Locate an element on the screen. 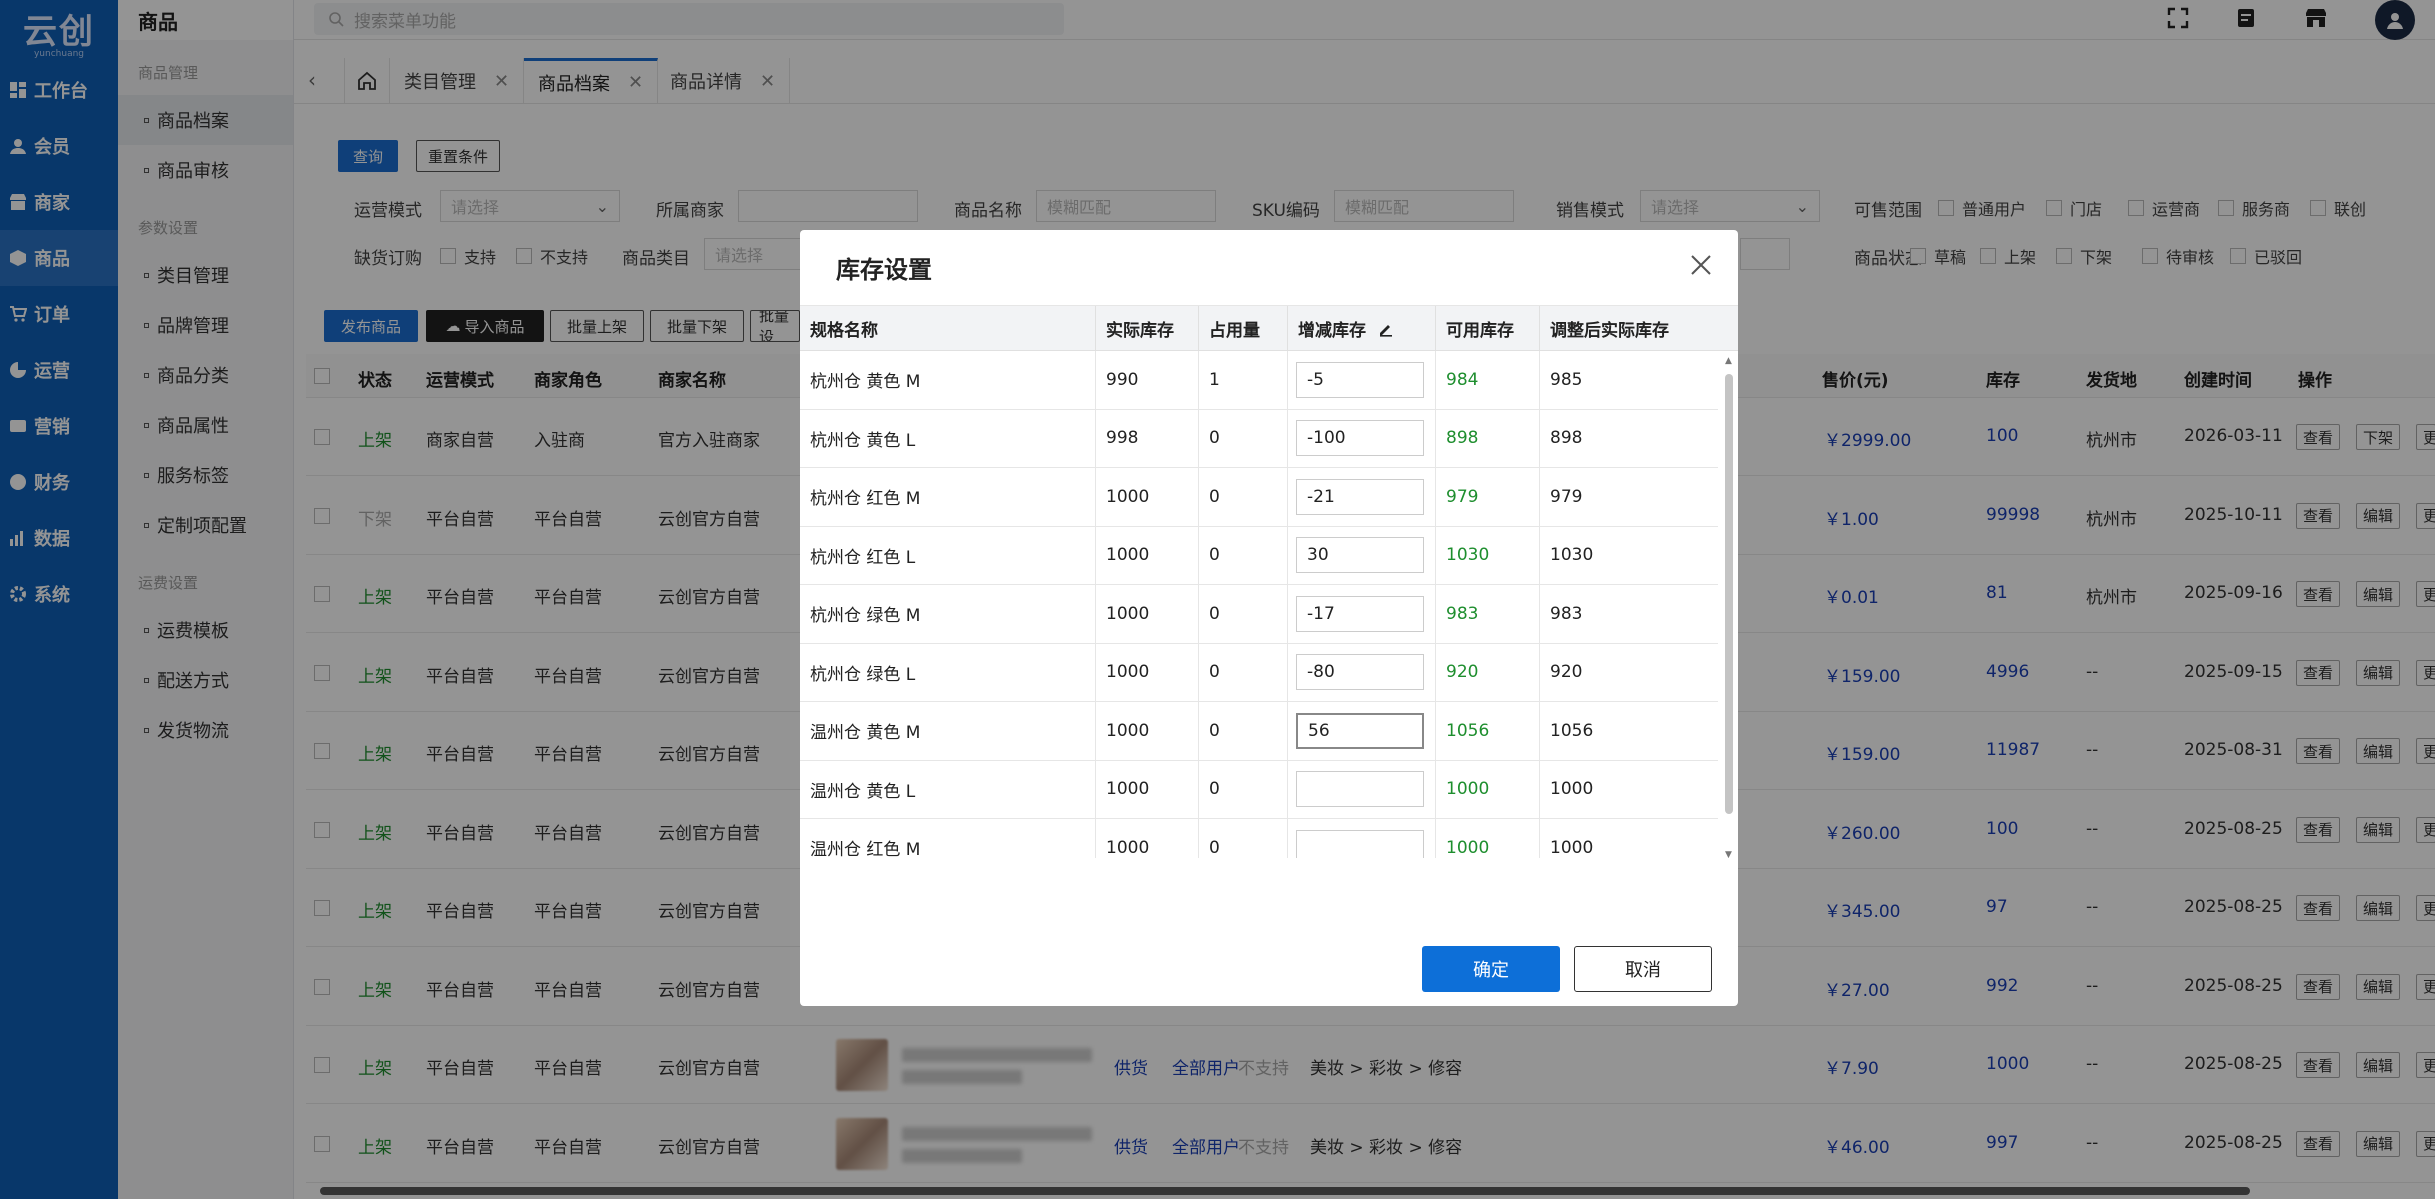 The width and height of the screenshot is (2435, 1199). header-spec-name: 规格名称 is located at coordinates (948, 328).